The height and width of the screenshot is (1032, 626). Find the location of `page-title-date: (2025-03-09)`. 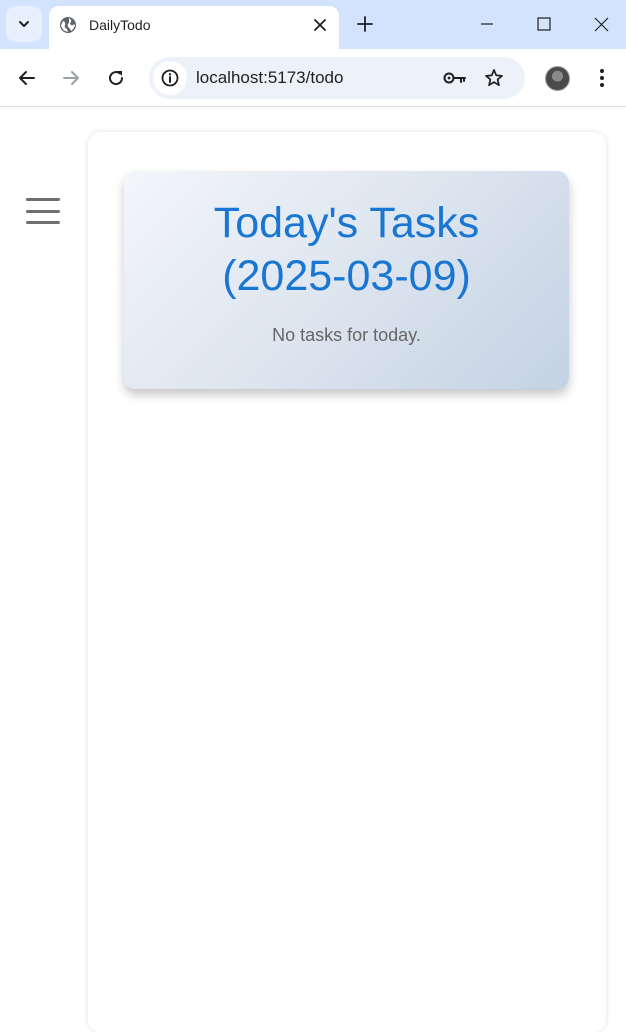

page-title-date: (2025-03-09) is located at coordinates (346, 276).